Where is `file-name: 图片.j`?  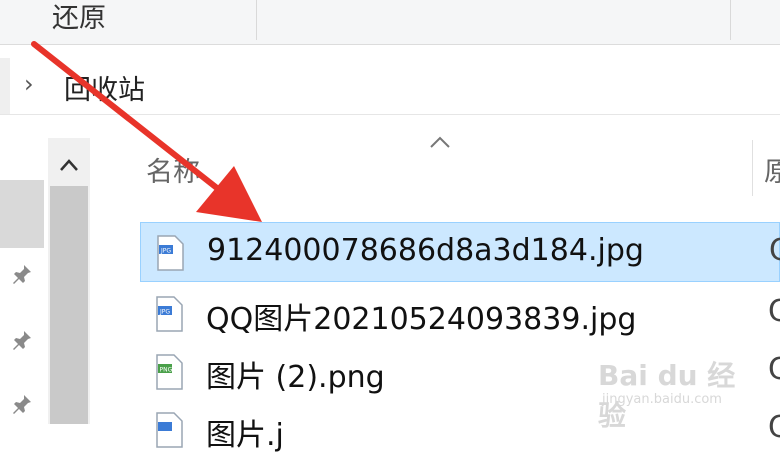 file-name: 图片.j is located at coordinates (245, 435).